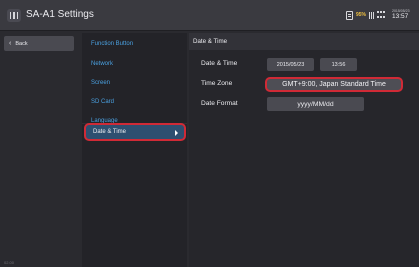 The height and width of the screenshot is (267, 419). What do you see at coordinates (39, 43) in the screenshot?
I see `back-button: ‹ Back` at bounding box center [39, 43].